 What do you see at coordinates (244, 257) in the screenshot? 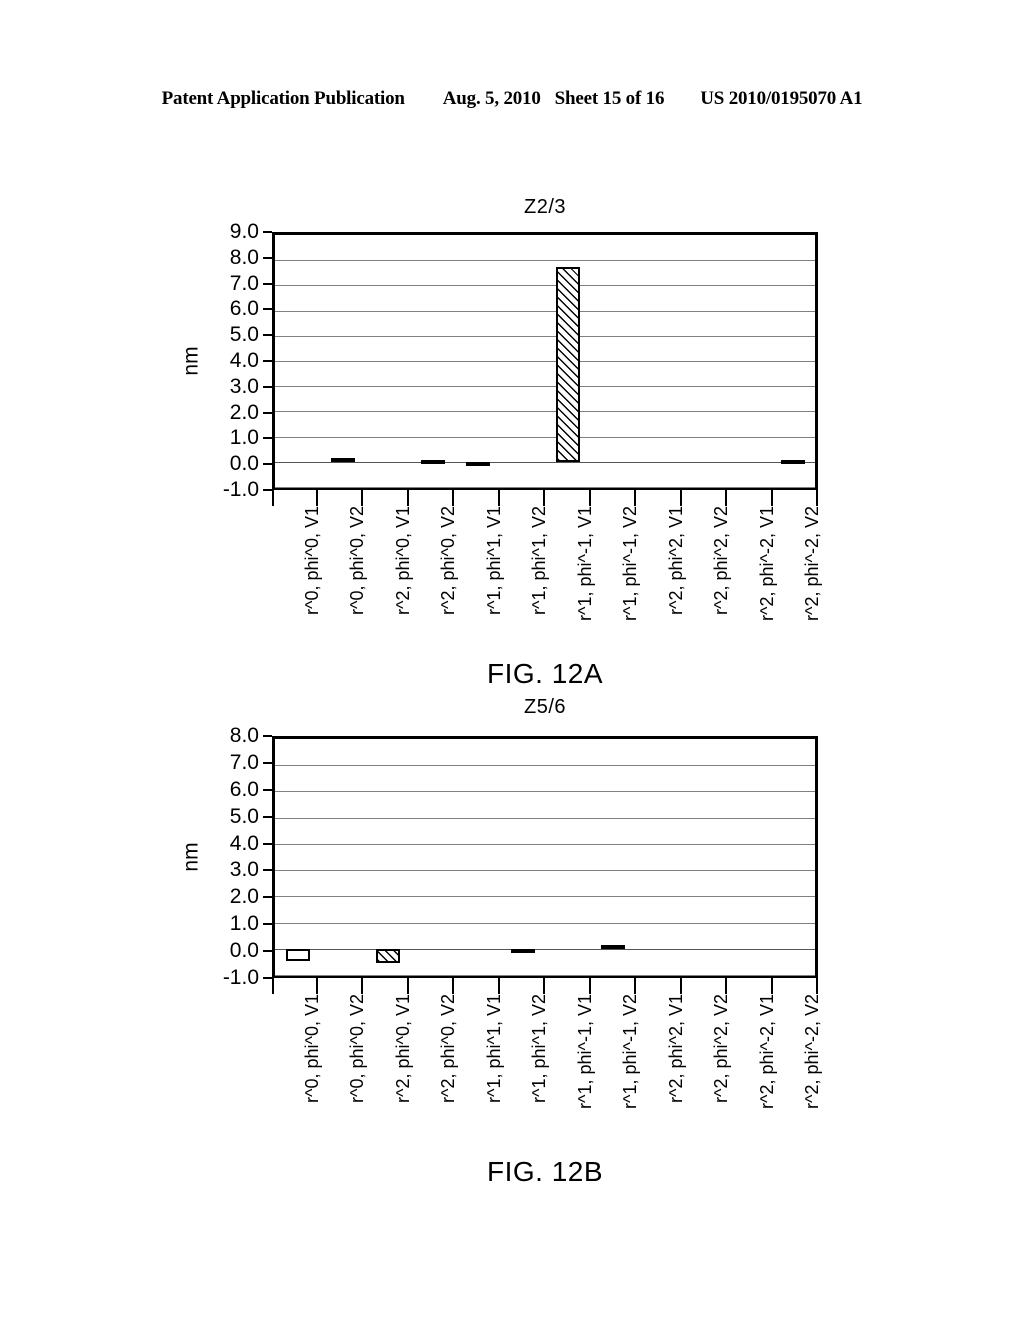
I see `y-tick-label: 8.0` at bounding box center [244, 257].